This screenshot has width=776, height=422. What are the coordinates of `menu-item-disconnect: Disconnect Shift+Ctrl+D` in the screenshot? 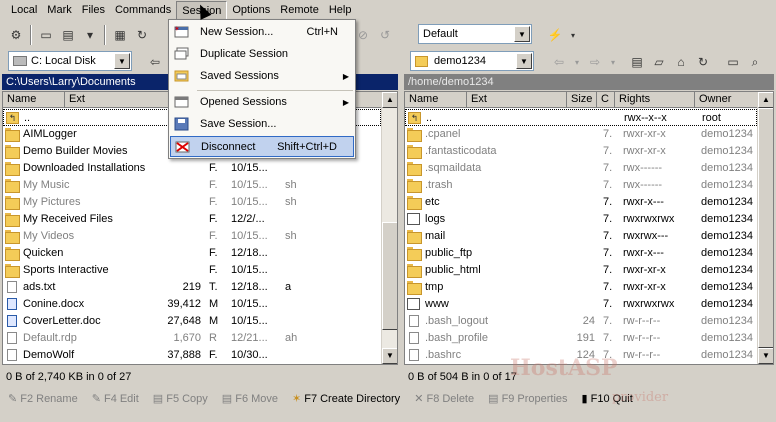 It's located at (262, 146).